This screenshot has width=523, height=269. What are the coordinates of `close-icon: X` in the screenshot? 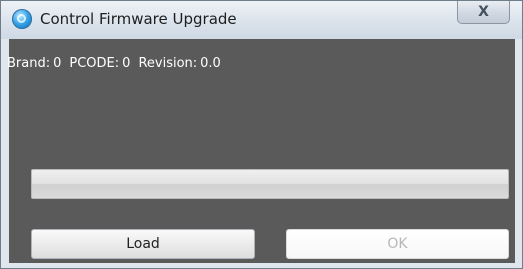 It's located at (483, 12).